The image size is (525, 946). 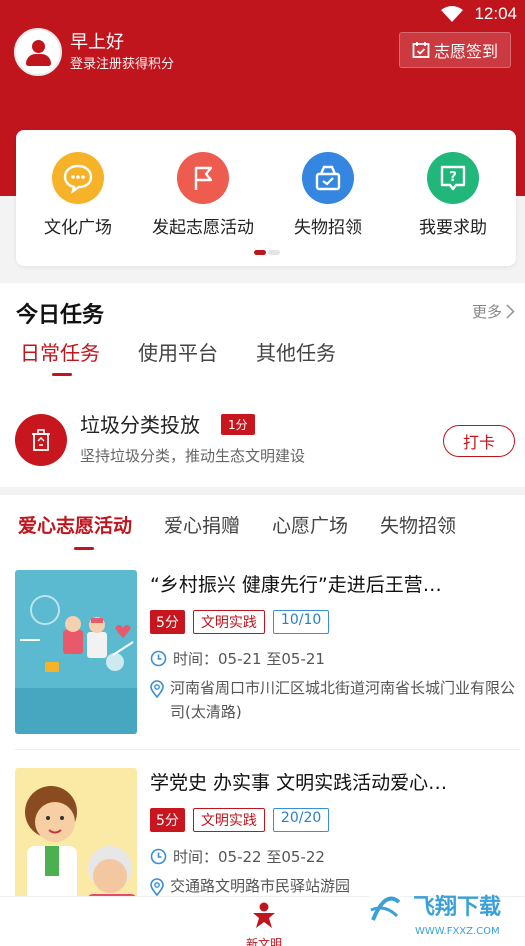 I want to click on svg-text: WWW.FXXZ.COM, so click(x=457, y=931).